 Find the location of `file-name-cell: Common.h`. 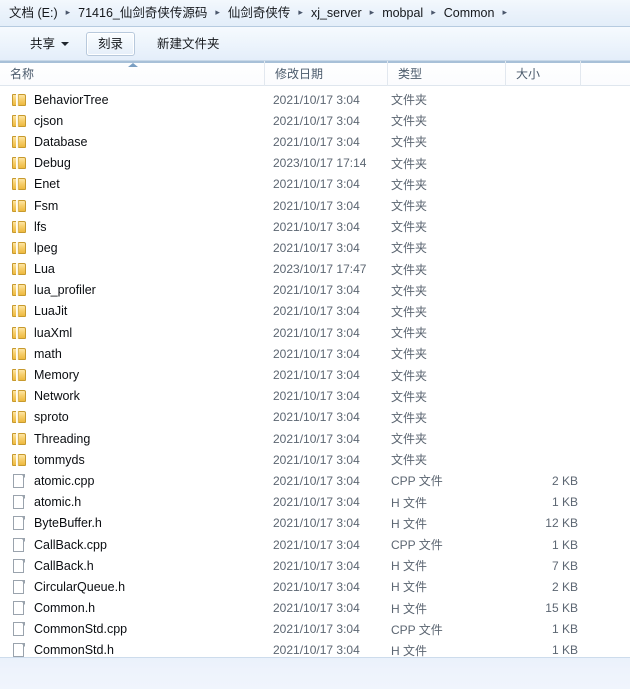

file-name-cell: Common.h is located at coordinates (132, 608).